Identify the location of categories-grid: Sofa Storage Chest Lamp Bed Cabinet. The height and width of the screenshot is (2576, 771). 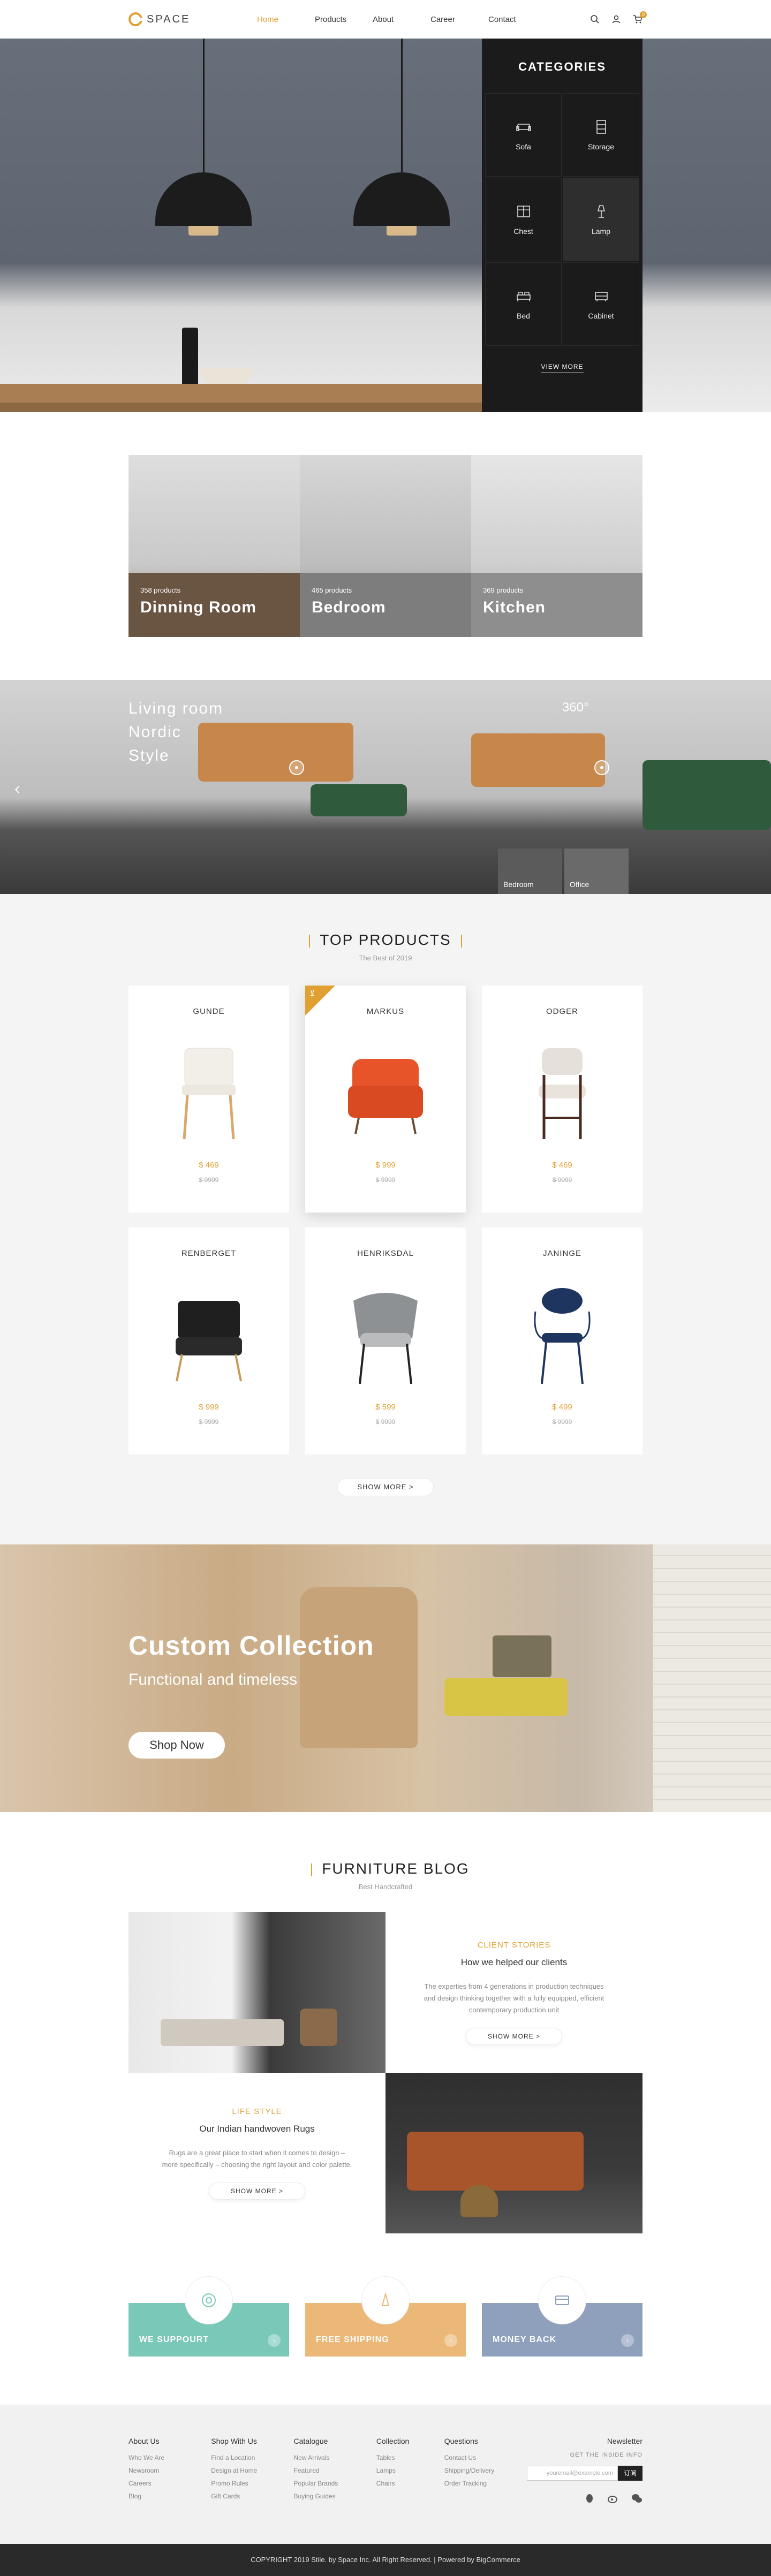
(562, 219).